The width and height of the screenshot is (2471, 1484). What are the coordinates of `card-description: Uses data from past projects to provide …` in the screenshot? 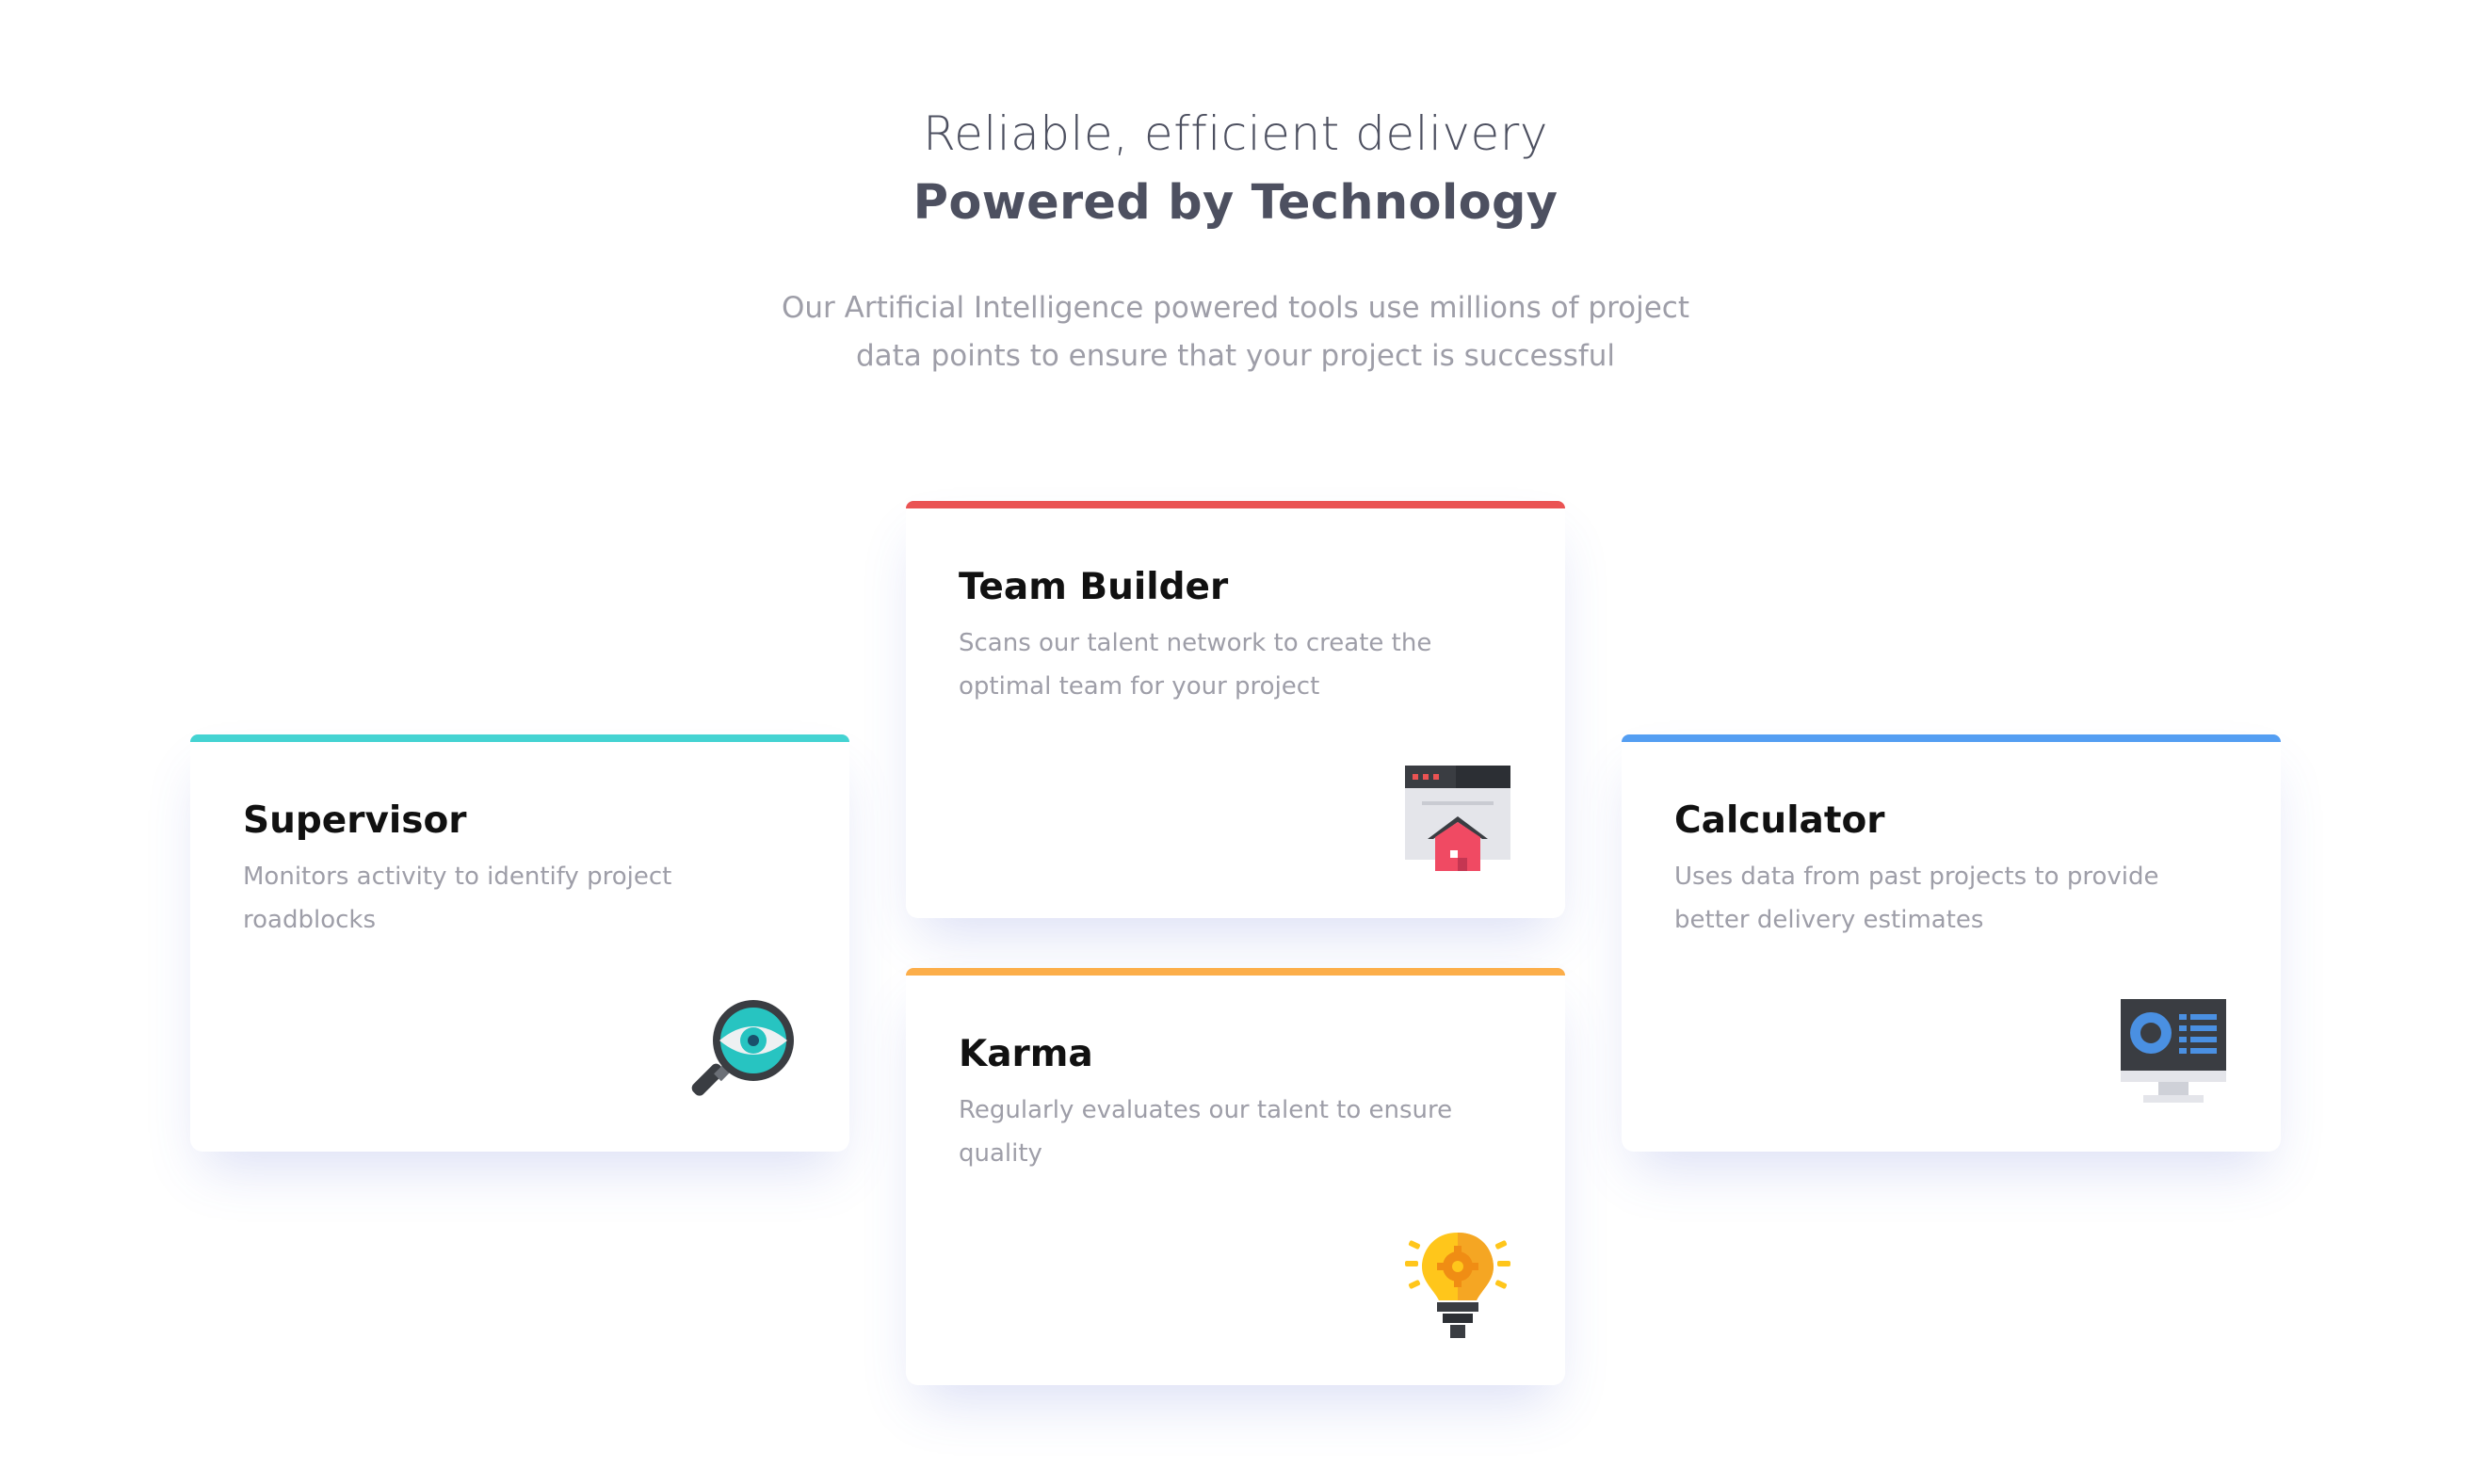 It's located at (1916, 898).